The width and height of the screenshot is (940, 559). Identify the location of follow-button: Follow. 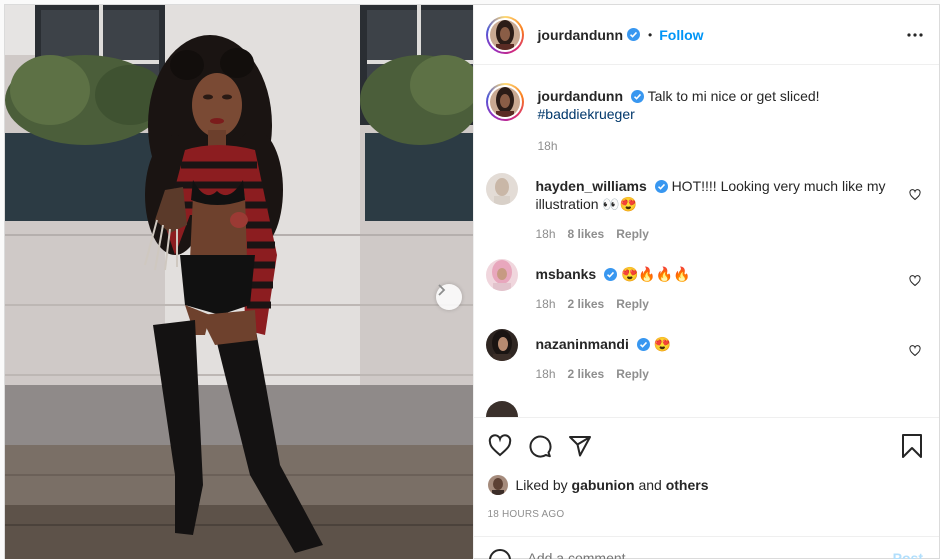
(681, 35).